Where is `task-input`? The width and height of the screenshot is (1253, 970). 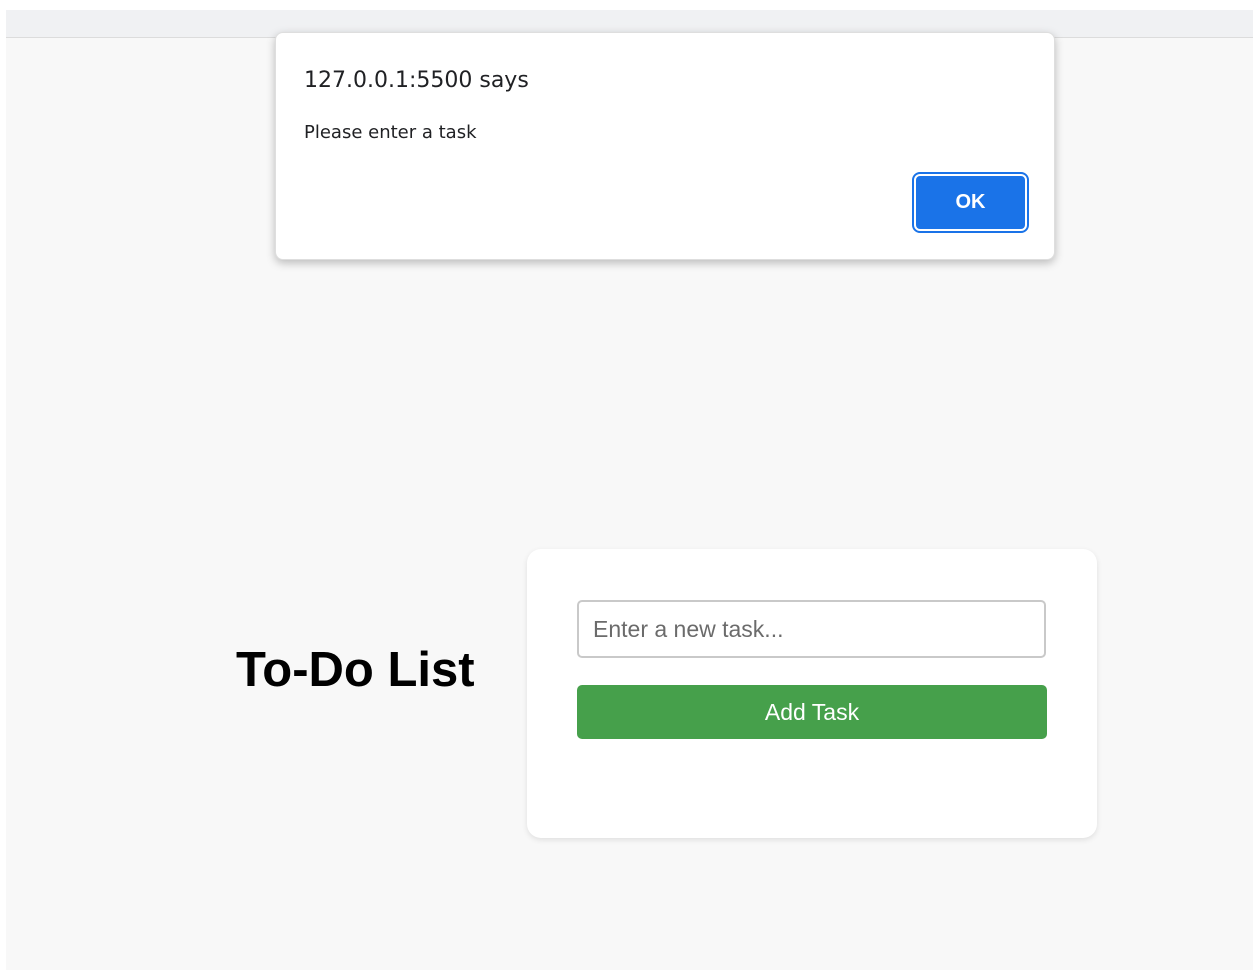 task-input is located at coordinates (811, 629).